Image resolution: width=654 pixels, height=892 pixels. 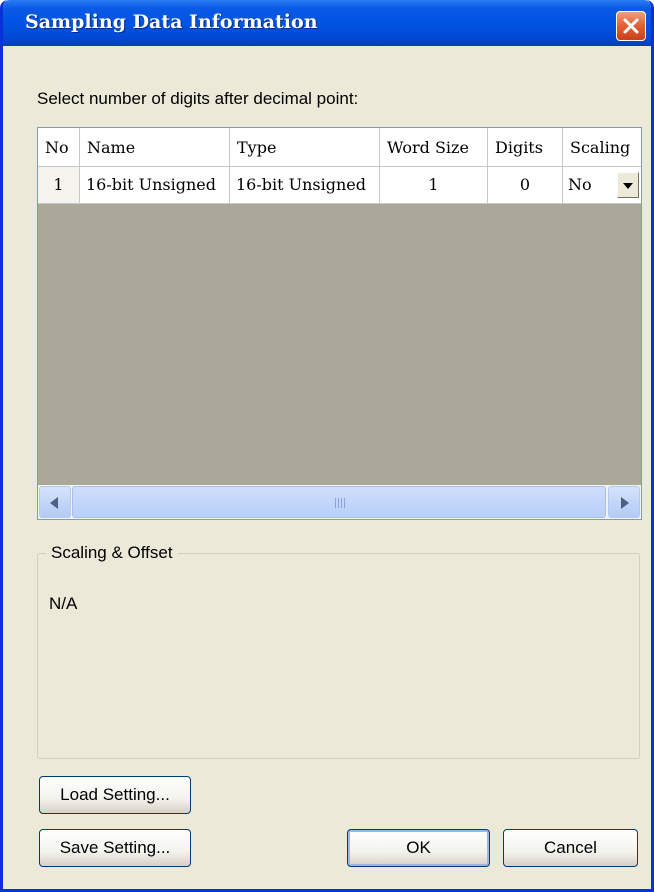 What do you see at coordinates (418, 848) in the screenshot?
I see `ok-button: OK` at bounding box center [418, 848].